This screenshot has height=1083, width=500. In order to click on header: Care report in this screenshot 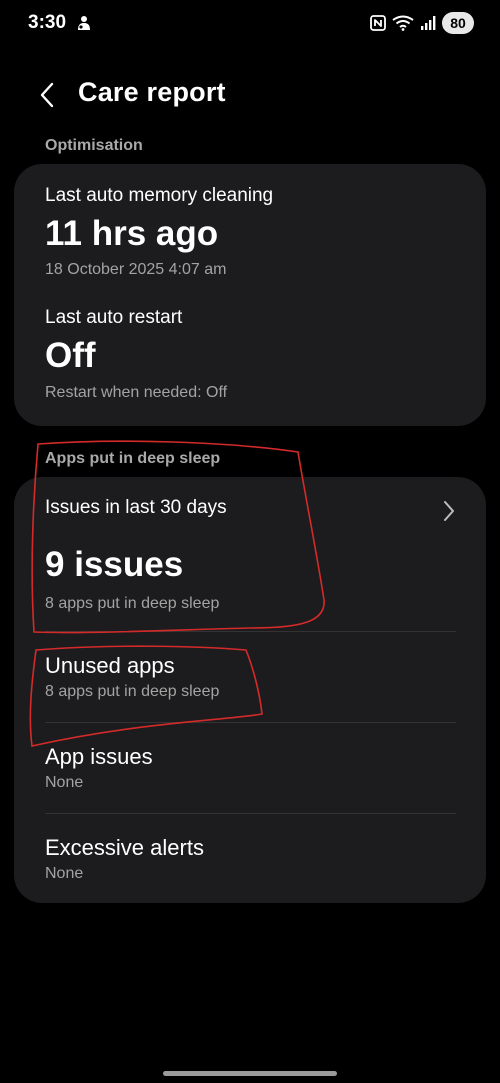, I will do `click(250, 93)`.